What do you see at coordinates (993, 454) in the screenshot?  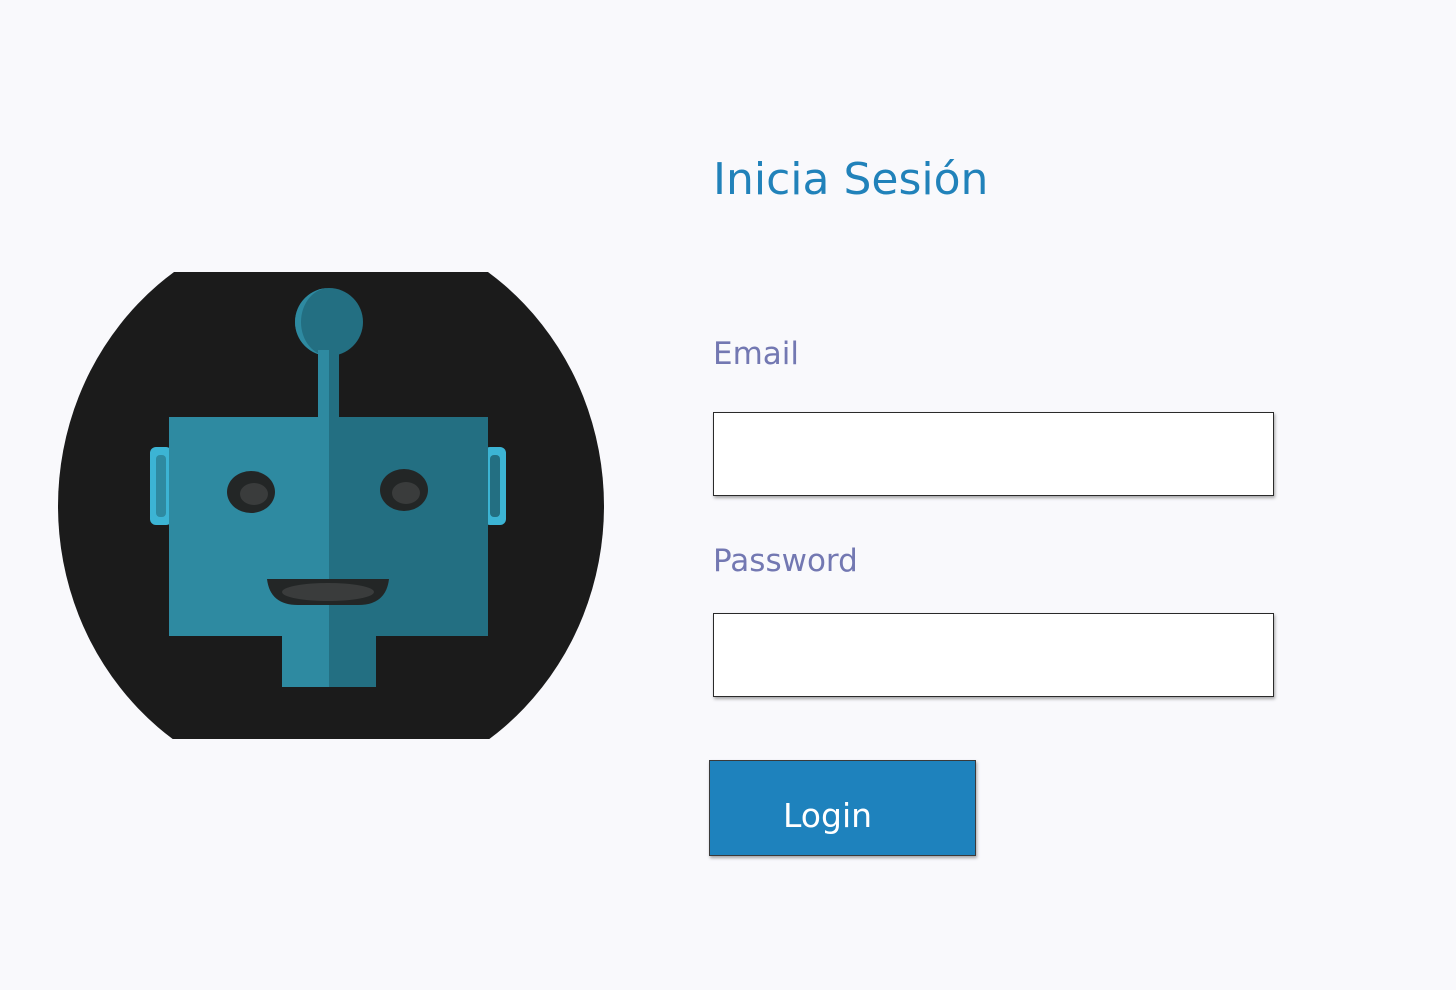 I see `email-input` at bounding box center [993, 454].